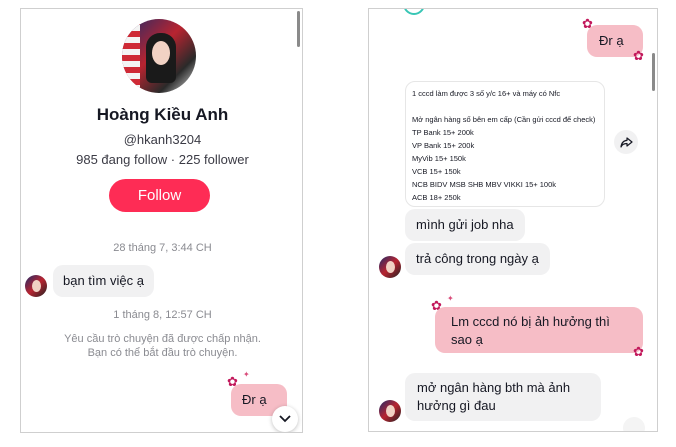 This screenshot has height=447, width=676. I want to click on share-arrow-icon, so click(626, 142).